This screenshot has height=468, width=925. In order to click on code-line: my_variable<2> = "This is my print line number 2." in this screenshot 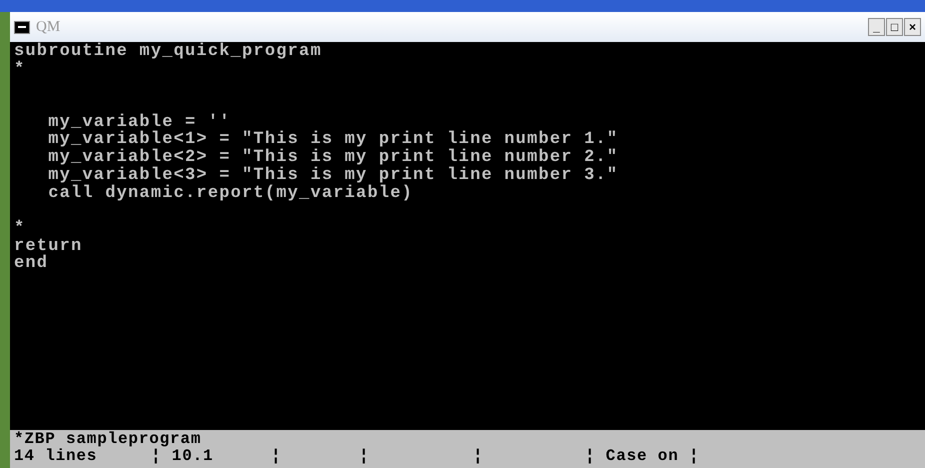, I will do `click(332, 158)`.